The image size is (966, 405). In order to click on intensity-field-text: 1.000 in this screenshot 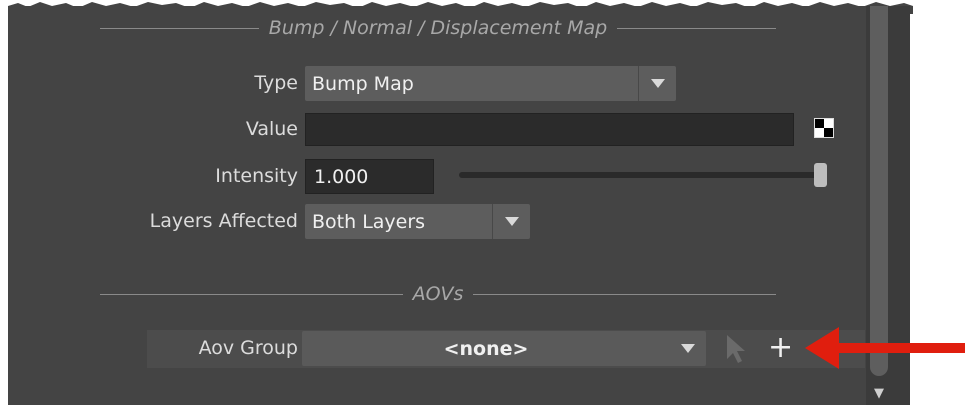, I will do `click(341, 176)`.